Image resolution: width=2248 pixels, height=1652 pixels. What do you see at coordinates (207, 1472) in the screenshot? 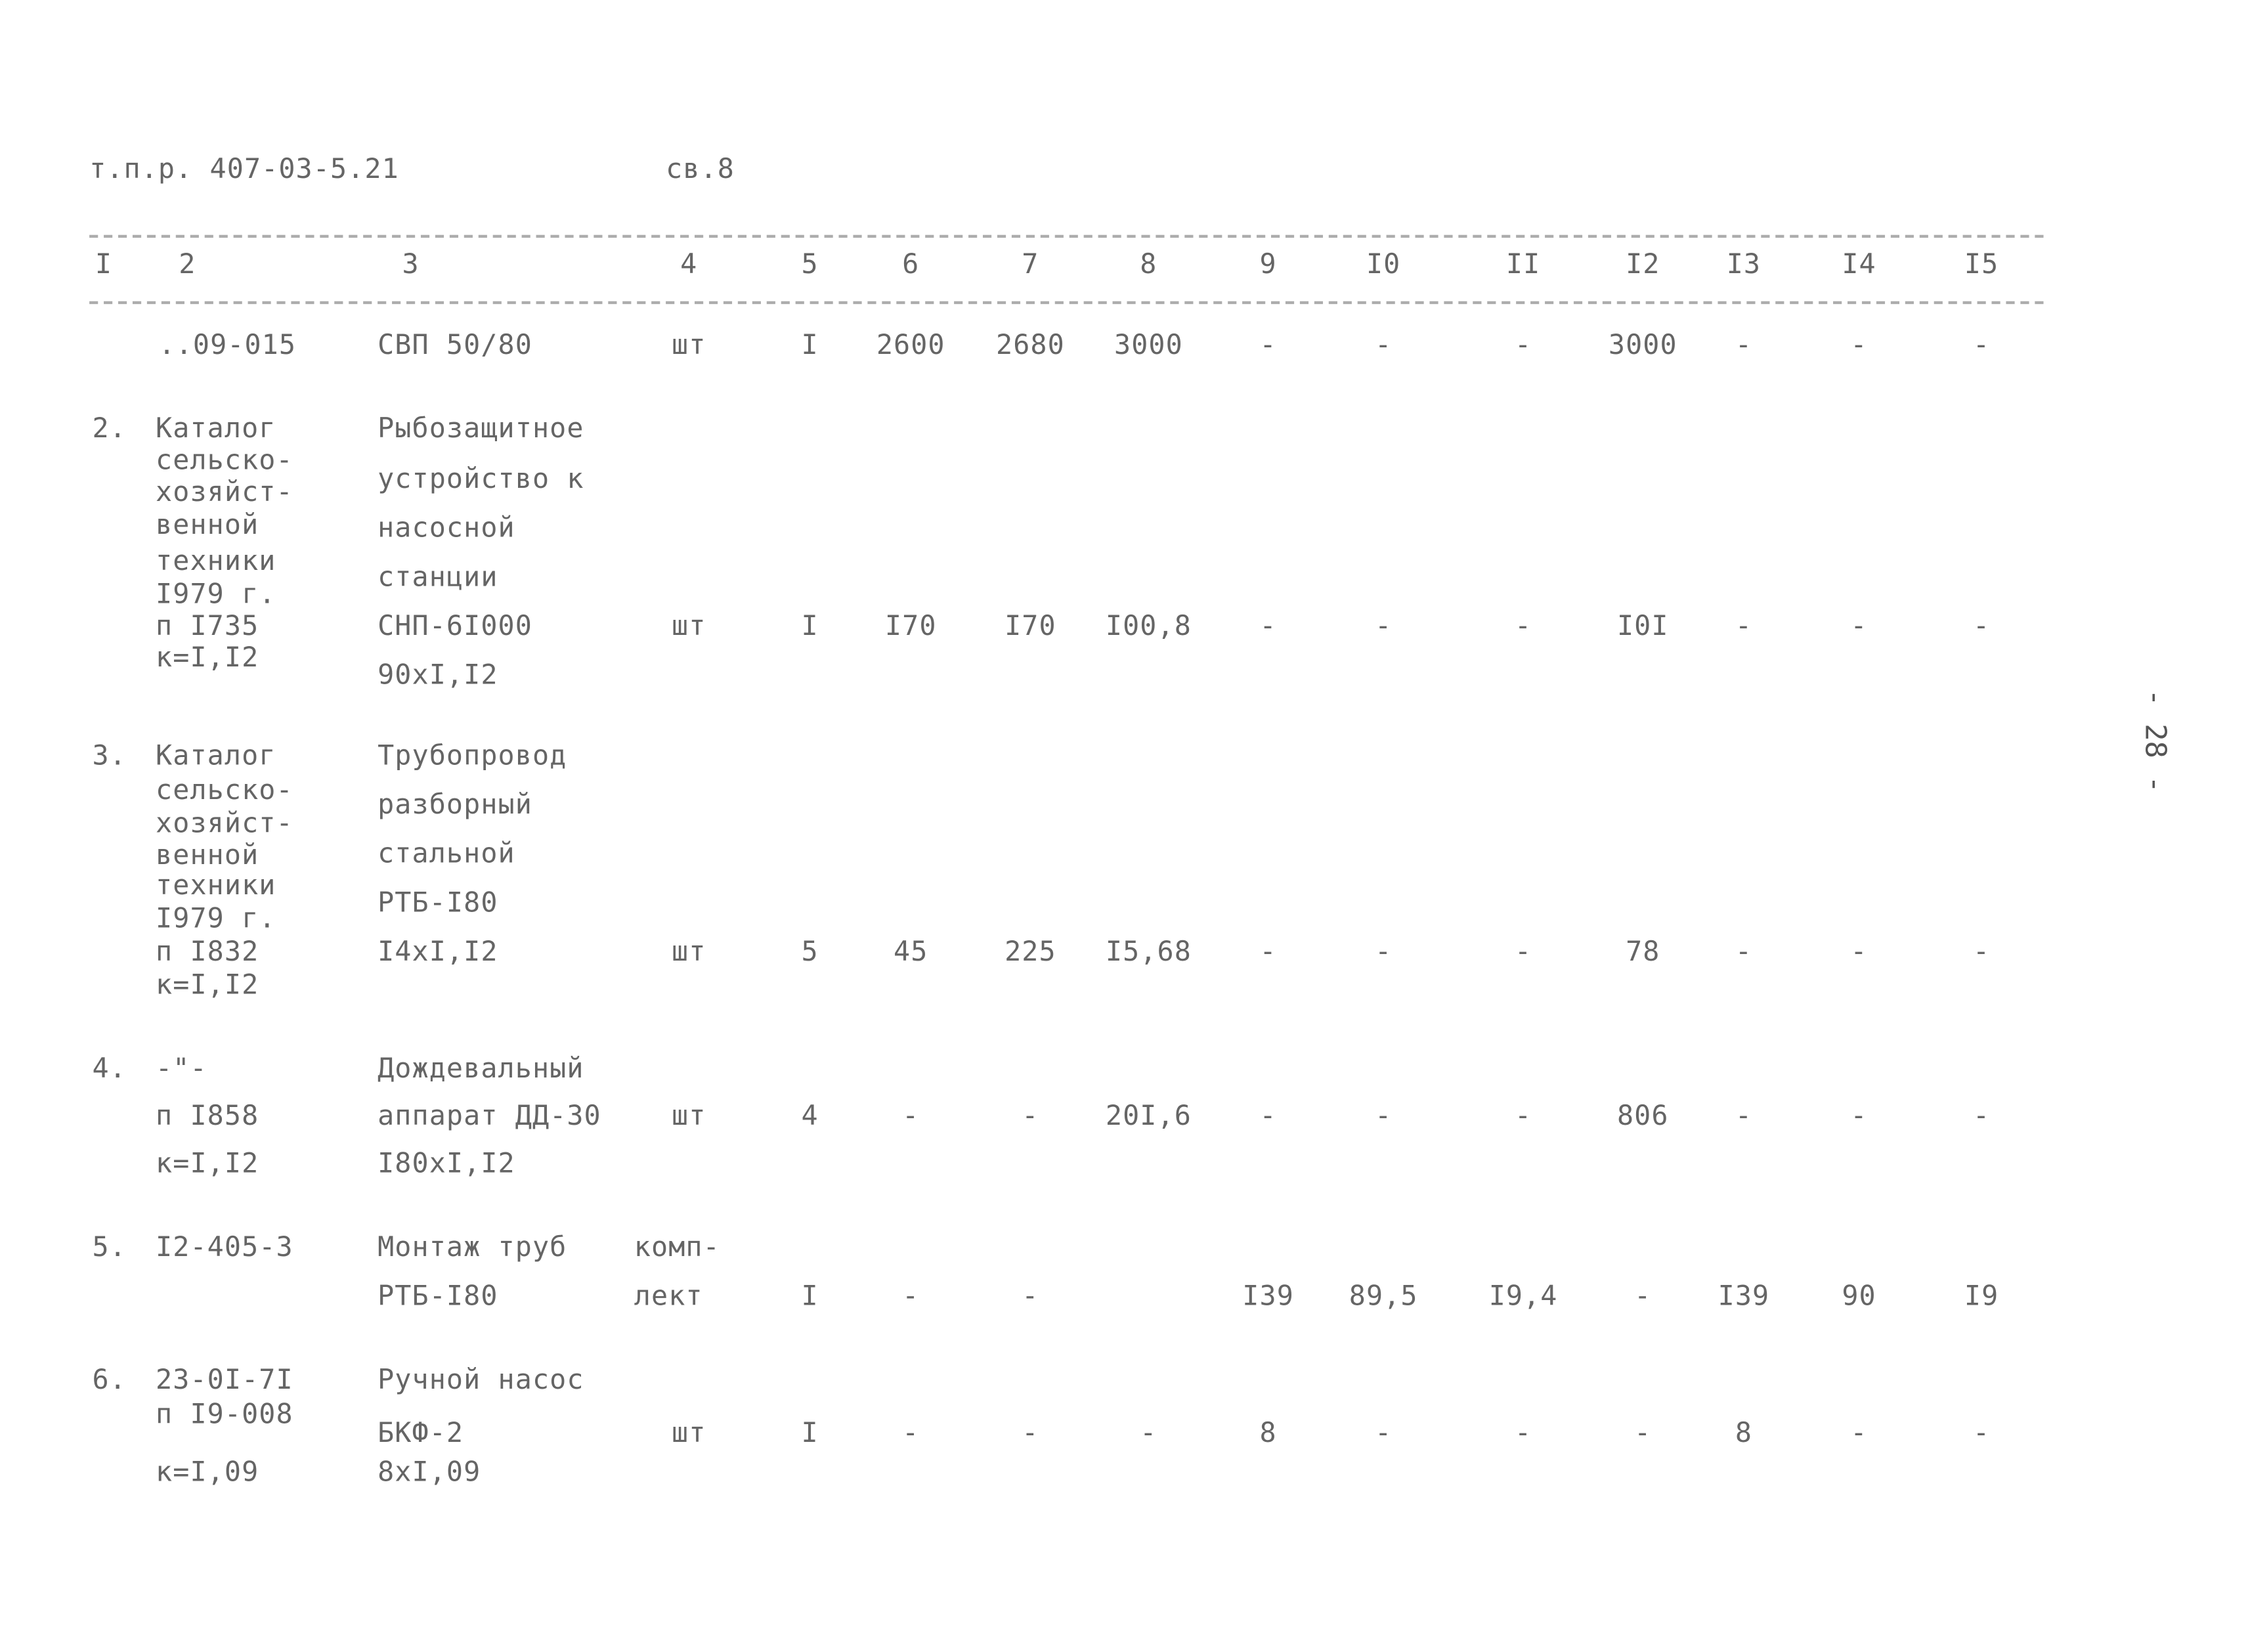
I see `source-reference-line: к=I,09` at bounding box center [207, 1472].